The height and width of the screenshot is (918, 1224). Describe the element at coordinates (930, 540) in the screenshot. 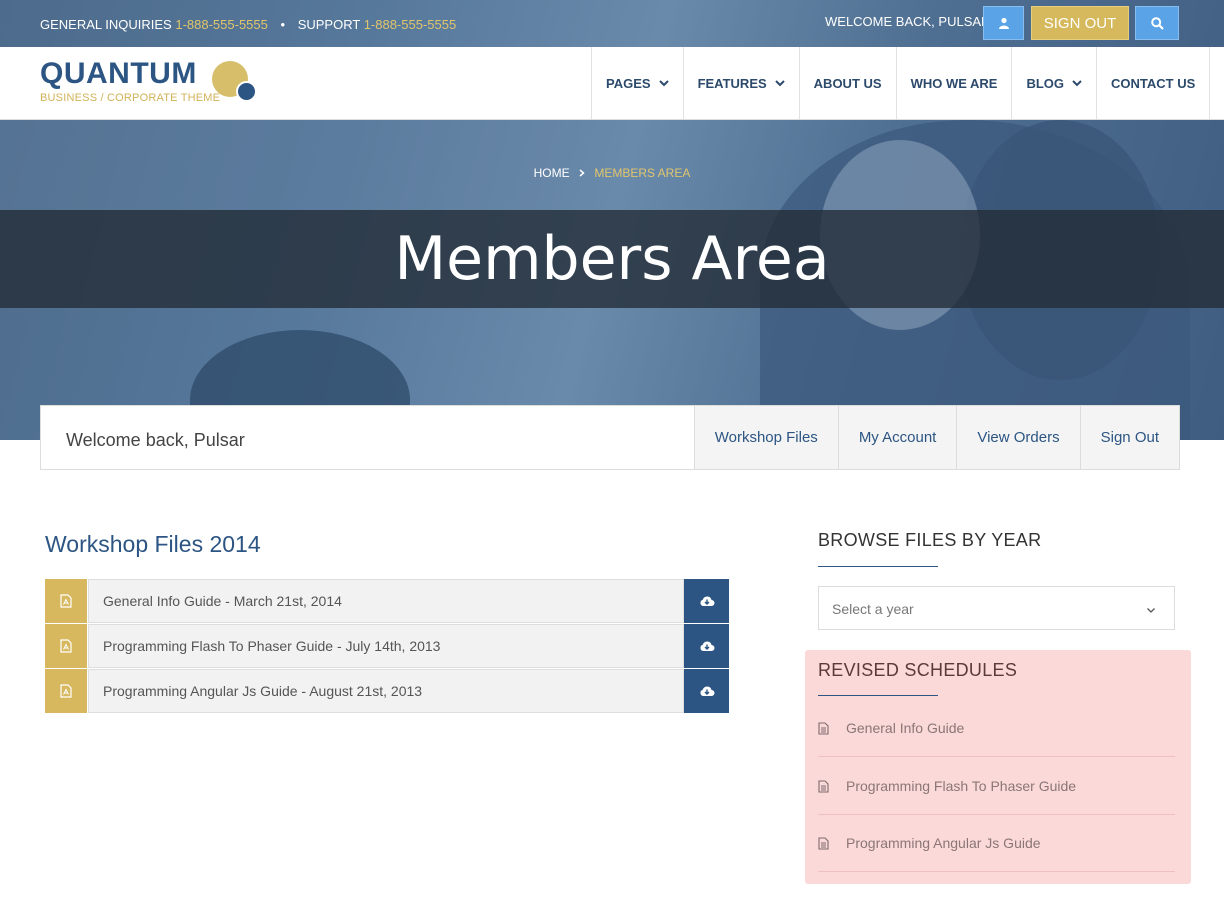

I see `browse-by-year-title: BROWSE FILES BY YEAR` at that location.